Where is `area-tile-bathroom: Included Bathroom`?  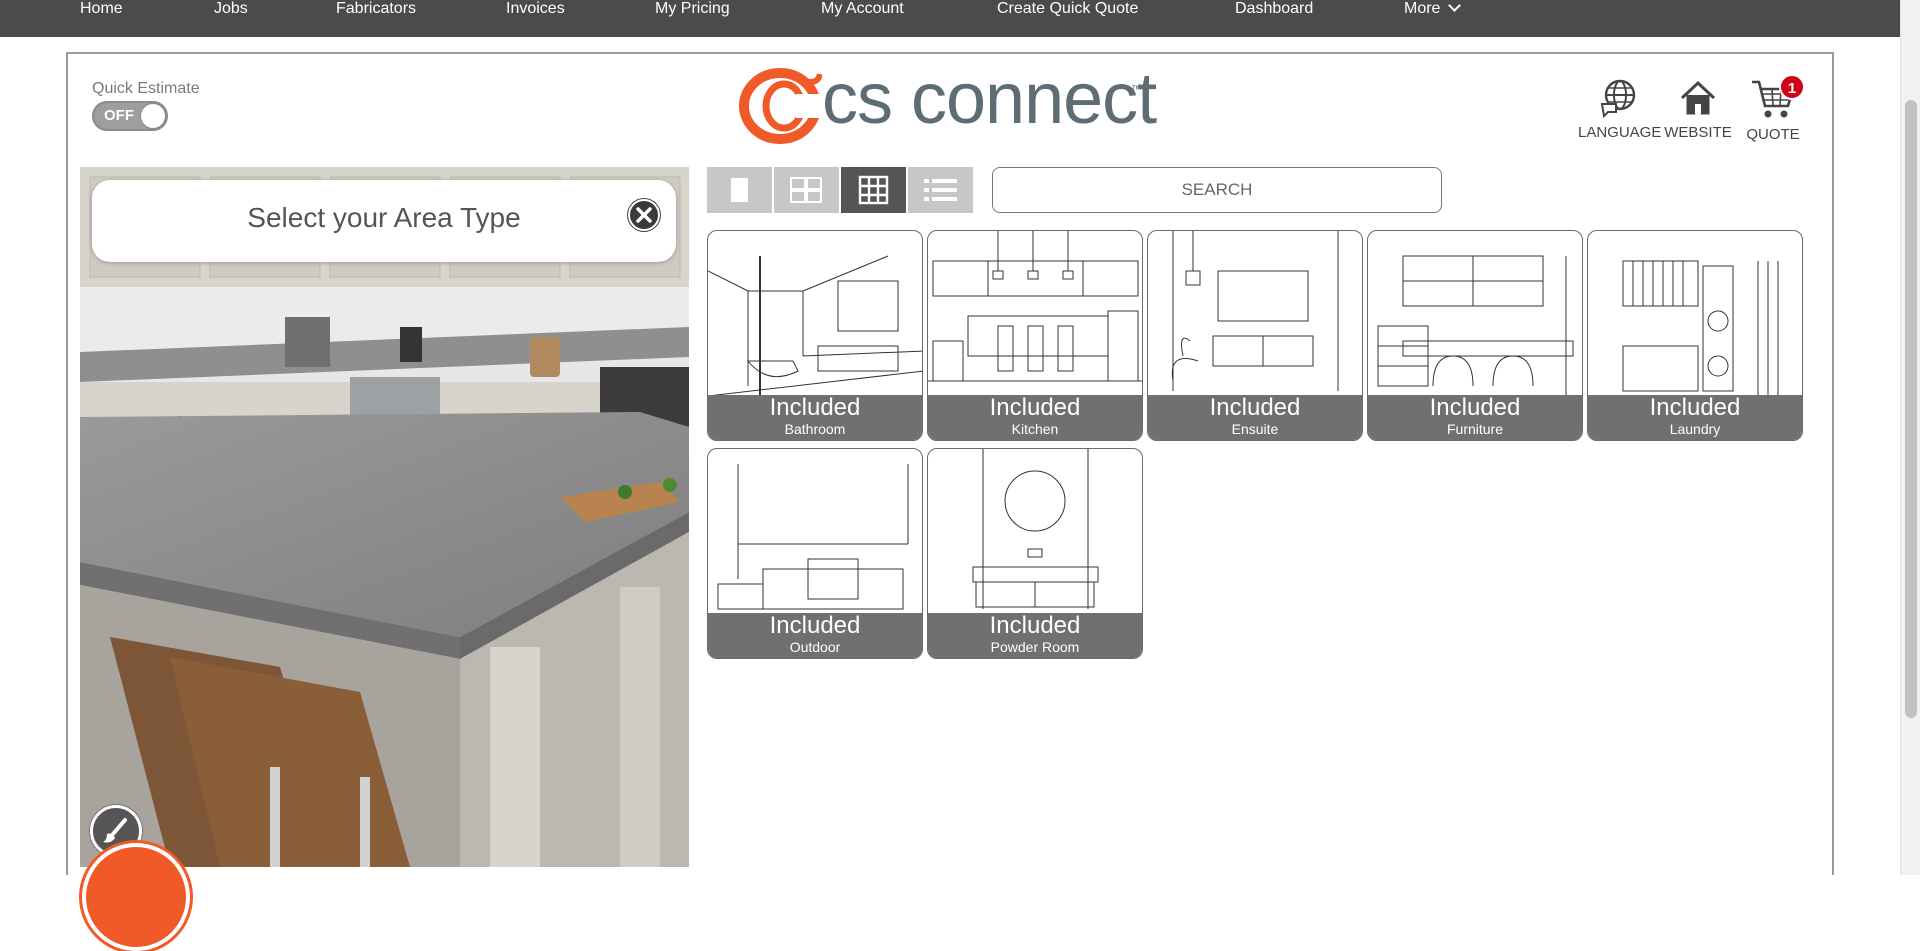 area-tile-bathroom: Included Bathroom is located at coordinates (815, 335).